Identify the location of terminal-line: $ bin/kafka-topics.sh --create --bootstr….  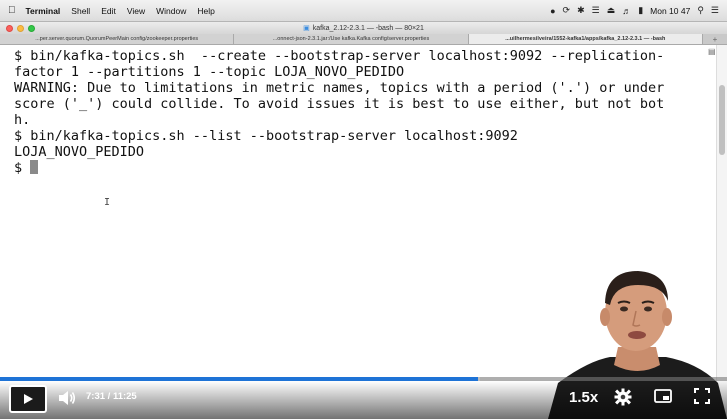
(339, 56).